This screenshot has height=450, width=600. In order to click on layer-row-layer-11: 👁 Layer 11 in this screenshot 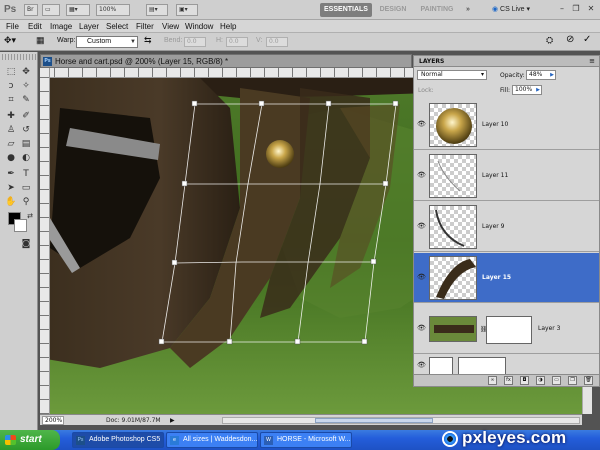, I will do `click(506, 176)`.